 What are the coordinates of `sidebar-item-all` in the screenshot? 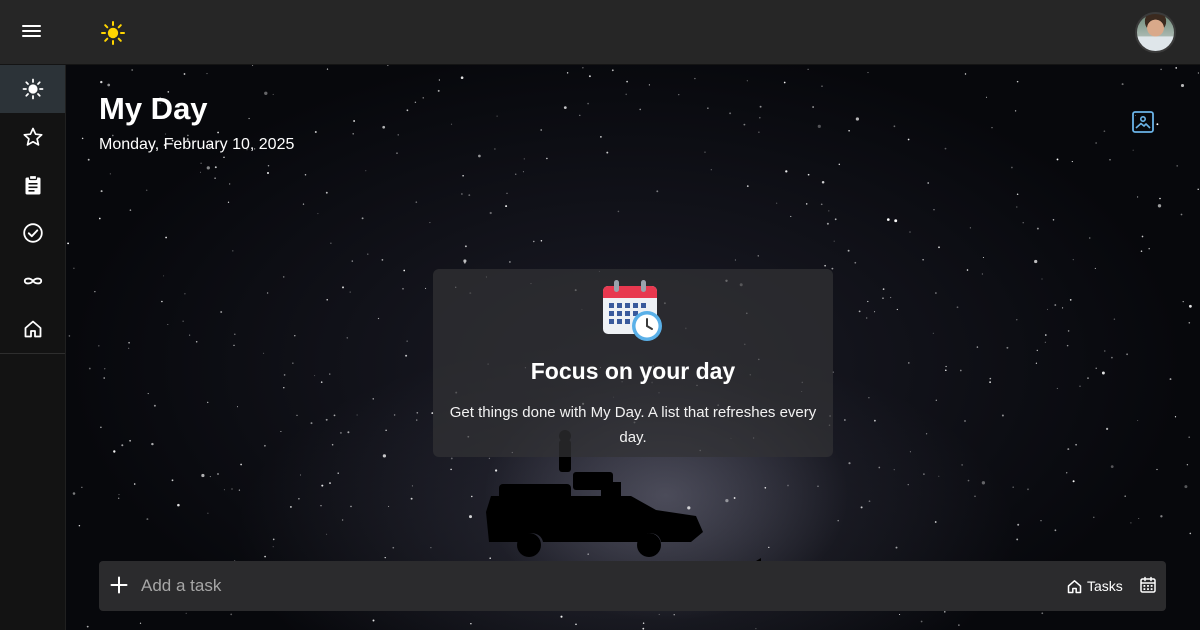 It's located at (32, 281).